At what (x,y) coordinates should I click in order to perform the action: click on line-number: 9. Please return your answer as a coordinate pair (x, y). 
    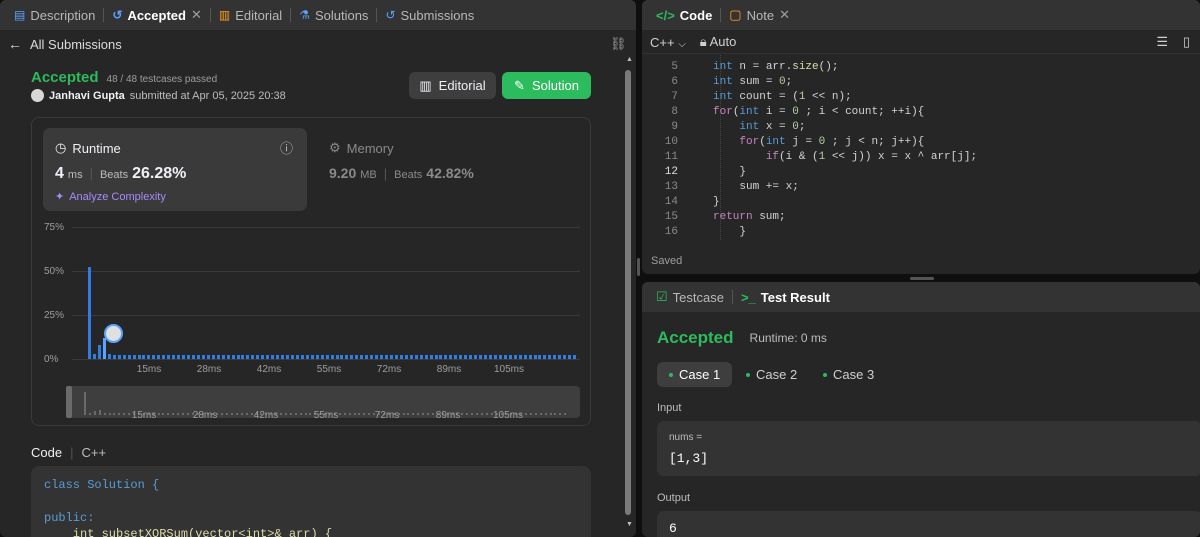
    Looking at the image, I should click on (674, 127).